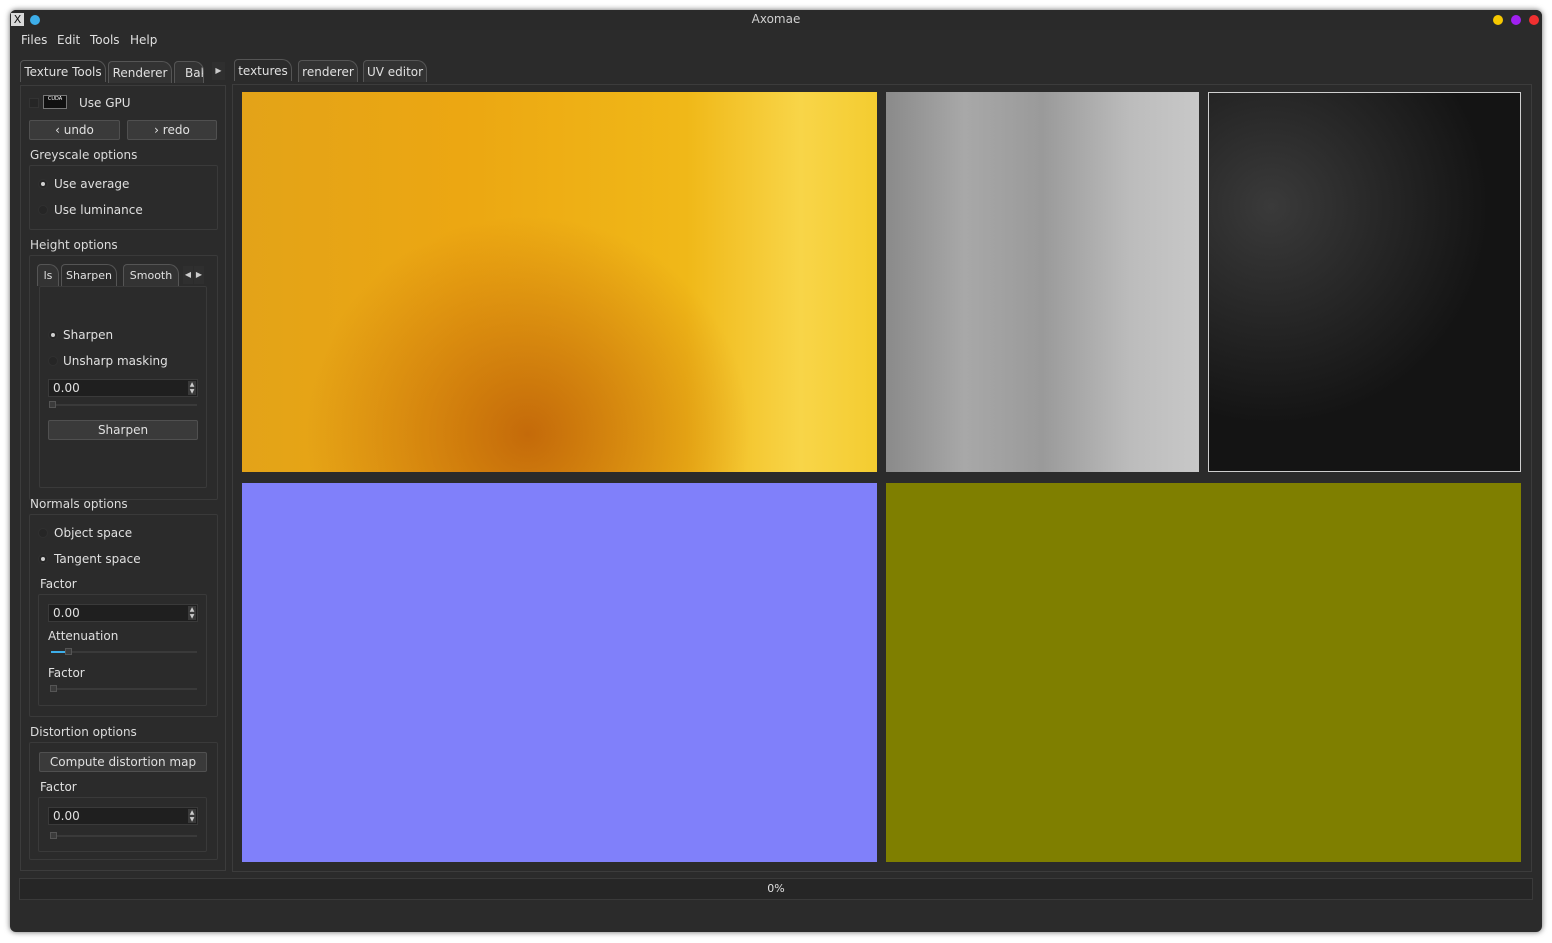 This screenshot has height=943, width=1552. I want to click on tangent-space-radio, so click(43, 559).